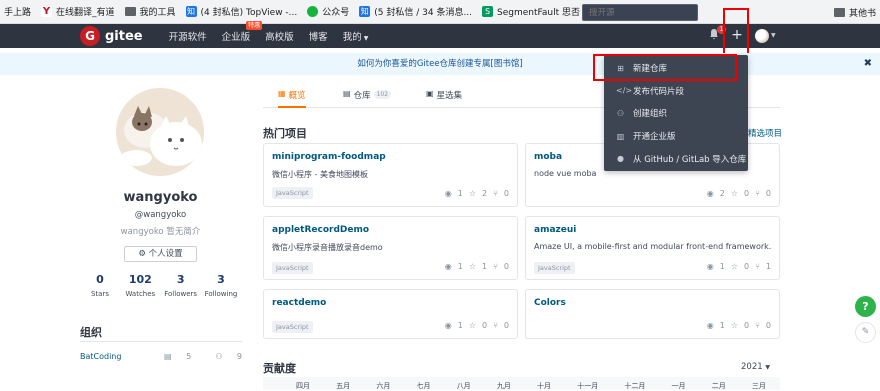  What do you see at coordinates (765, 133) in the screenshot?
I see `featured-projects-link: 精选项目` at bounding box center [765, 133].